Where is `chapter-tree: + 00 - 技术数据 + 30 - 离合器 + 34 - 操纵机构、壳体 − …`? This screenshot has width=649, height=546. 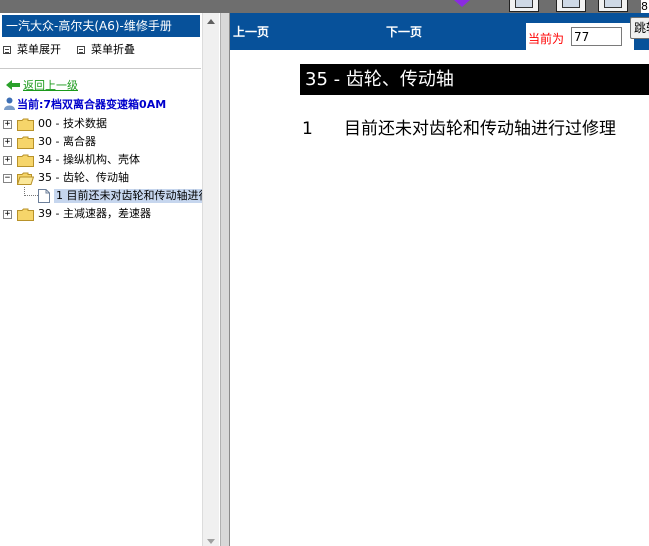
chapter-tree: + 00 - 技术数据 + 30 - 离合器 + 34 - 操纵机构、壳体 − … is located at coordinates (102, 169).